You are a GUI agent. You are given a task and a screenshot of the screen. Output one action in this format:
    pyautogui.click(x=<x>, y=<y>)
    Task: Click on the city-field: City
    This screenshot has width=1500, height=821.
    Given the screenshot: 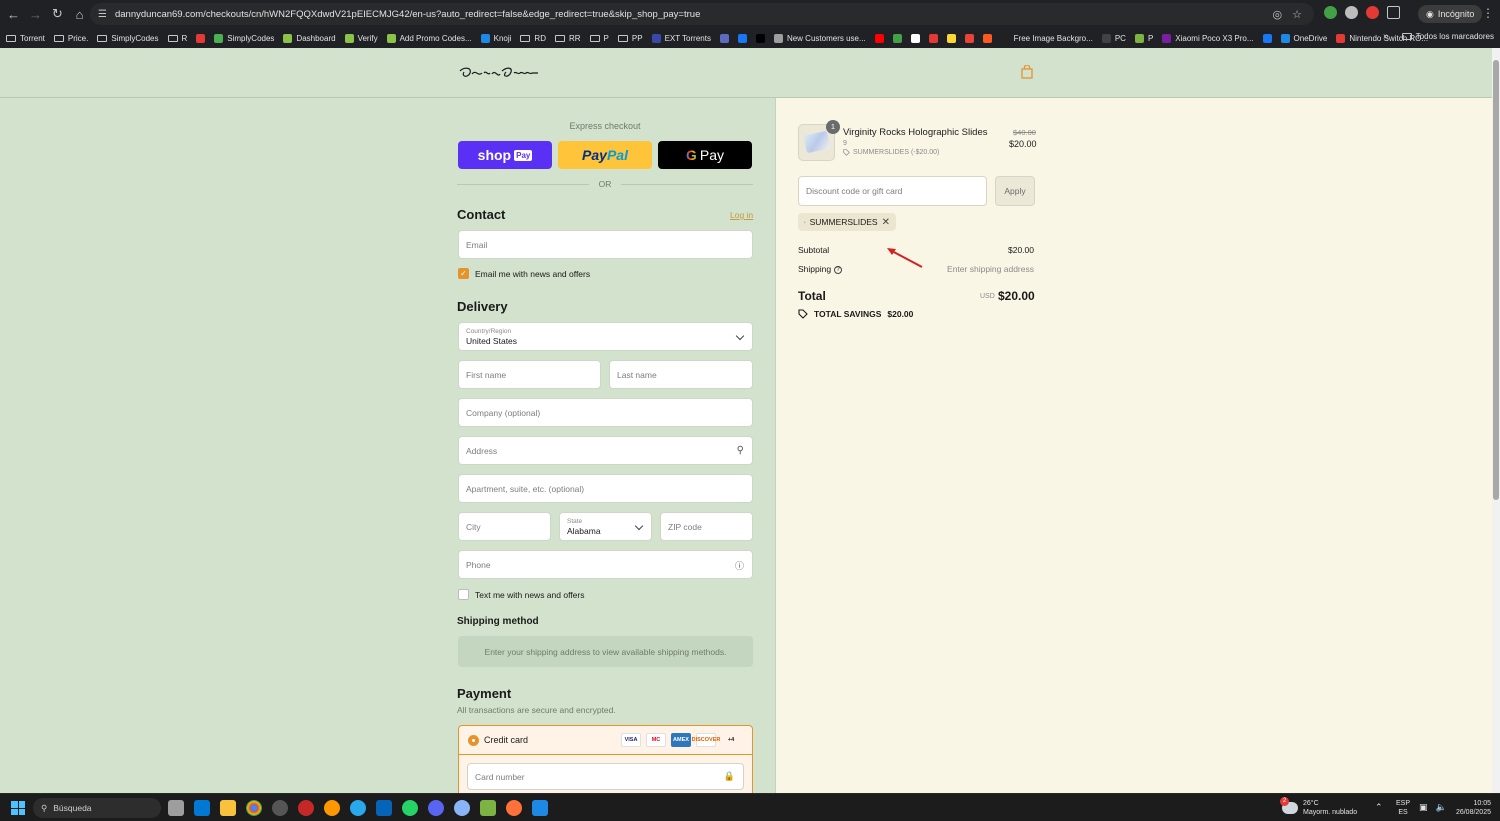 What is the action you would take?
    pyautogui.click(x=504, y=526)
    